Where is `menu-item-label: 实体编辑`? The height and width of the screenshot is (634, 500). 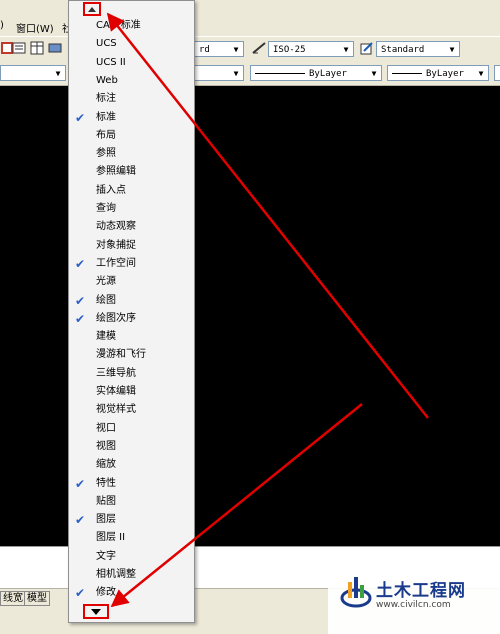 menu-item-label: 实体编辑 is located at coordinates (116, 392).